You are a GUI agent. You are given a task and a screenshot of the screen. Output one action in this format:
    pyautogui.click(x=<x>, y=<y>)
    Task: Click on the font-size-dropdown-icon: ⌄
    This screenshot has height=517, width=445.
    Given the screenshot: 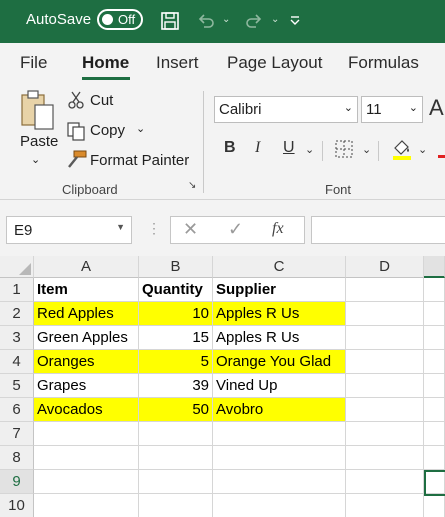 What is the action you would take?
    pyautogui.click(x=413, y=107)
    